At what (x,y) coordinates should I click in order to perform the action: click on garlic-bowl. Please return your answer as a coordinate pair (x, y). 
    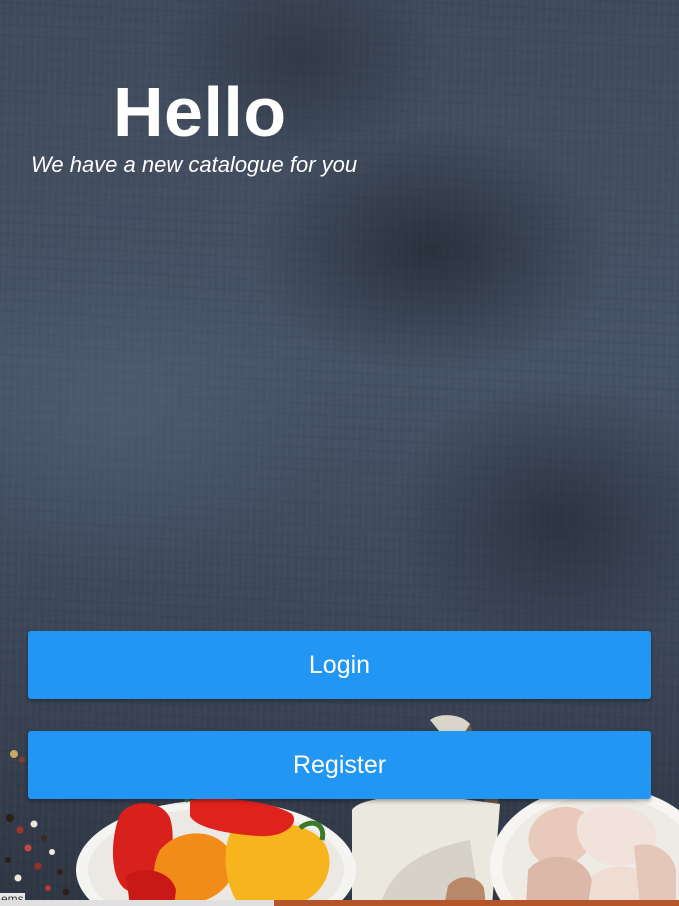
    Looking at the image, I should click on (584, 846).